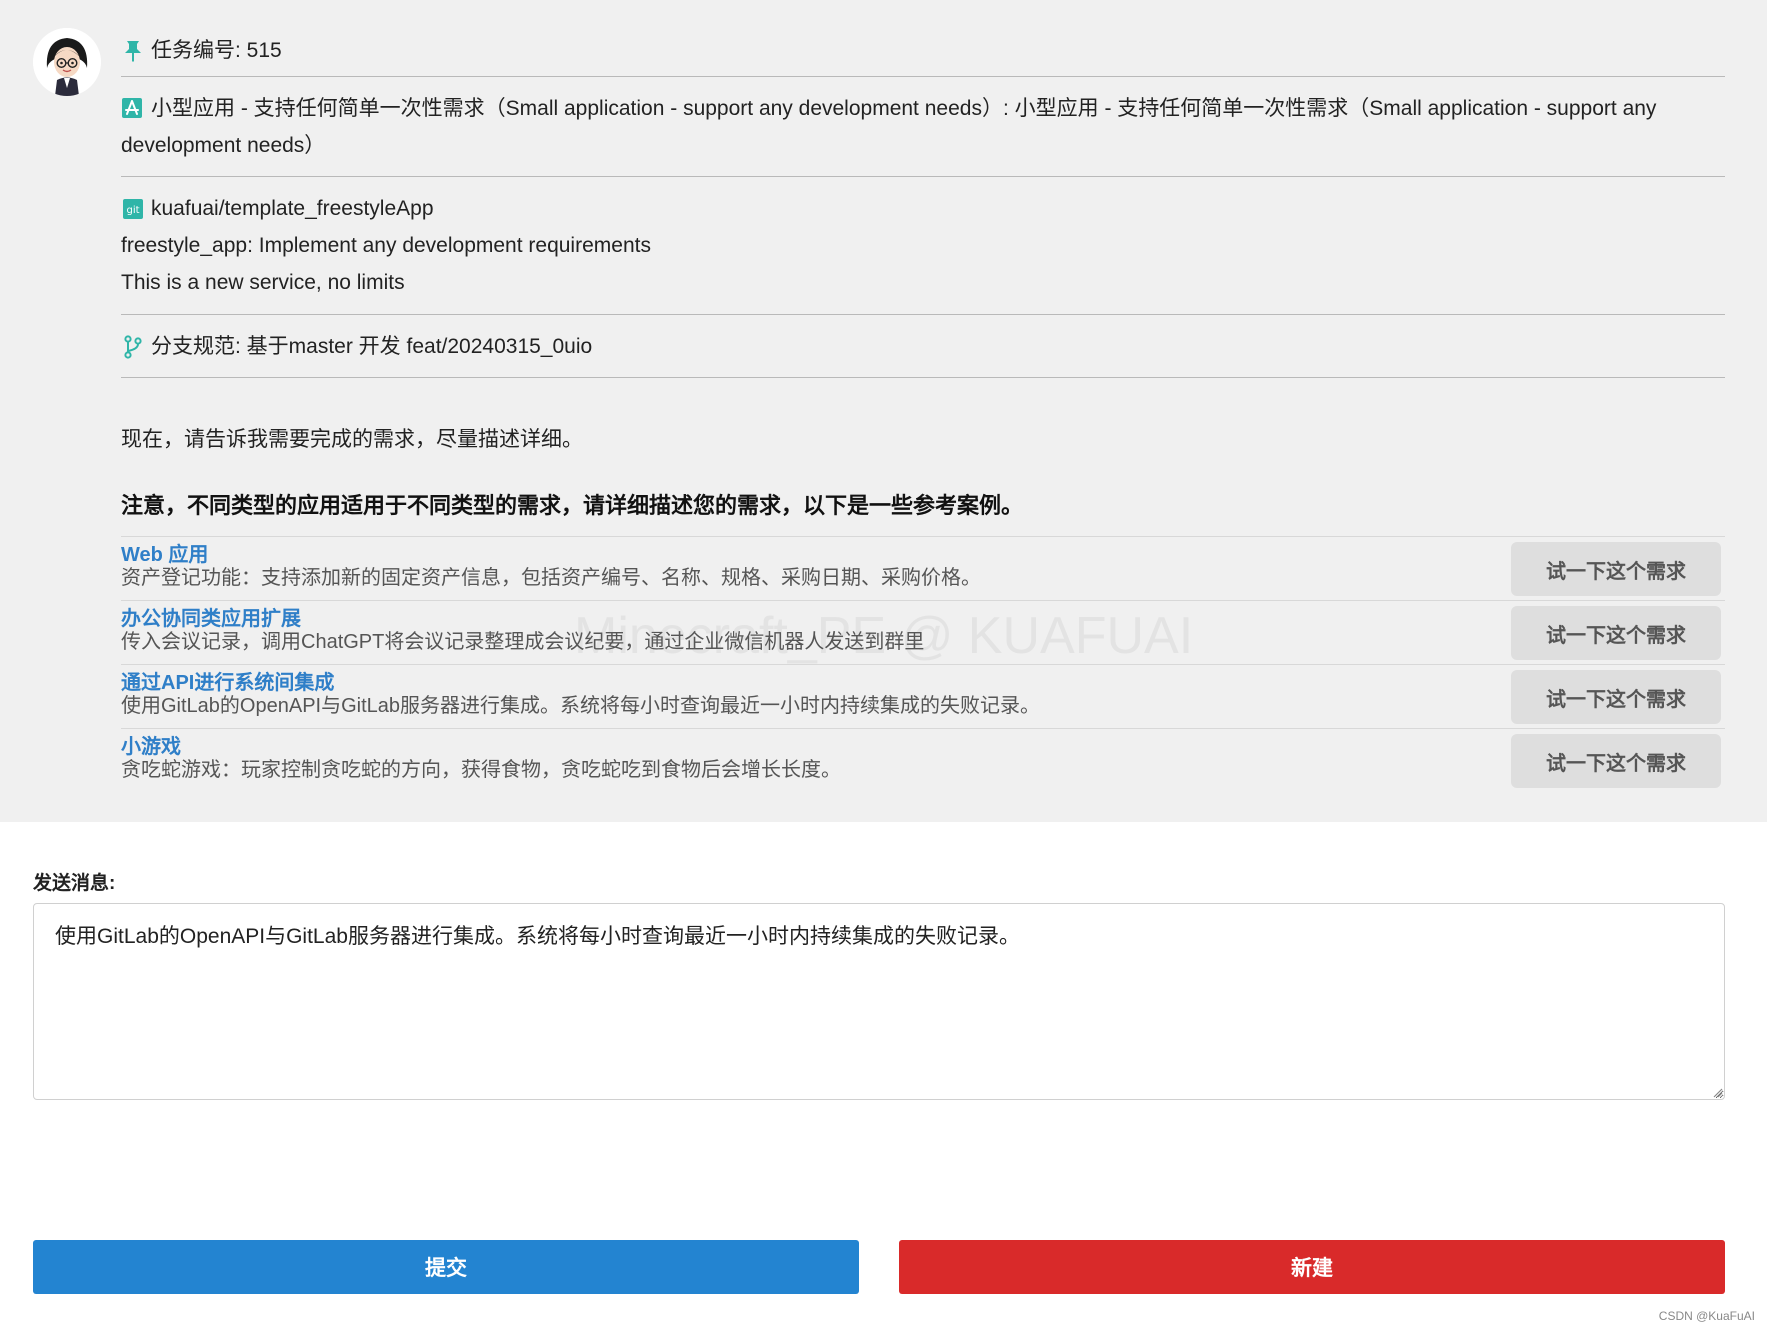 This screenshot has height=1332, width=1767. I want to click on repo-line: git kuafuai/template_freestyleApp, so click(923, 208).